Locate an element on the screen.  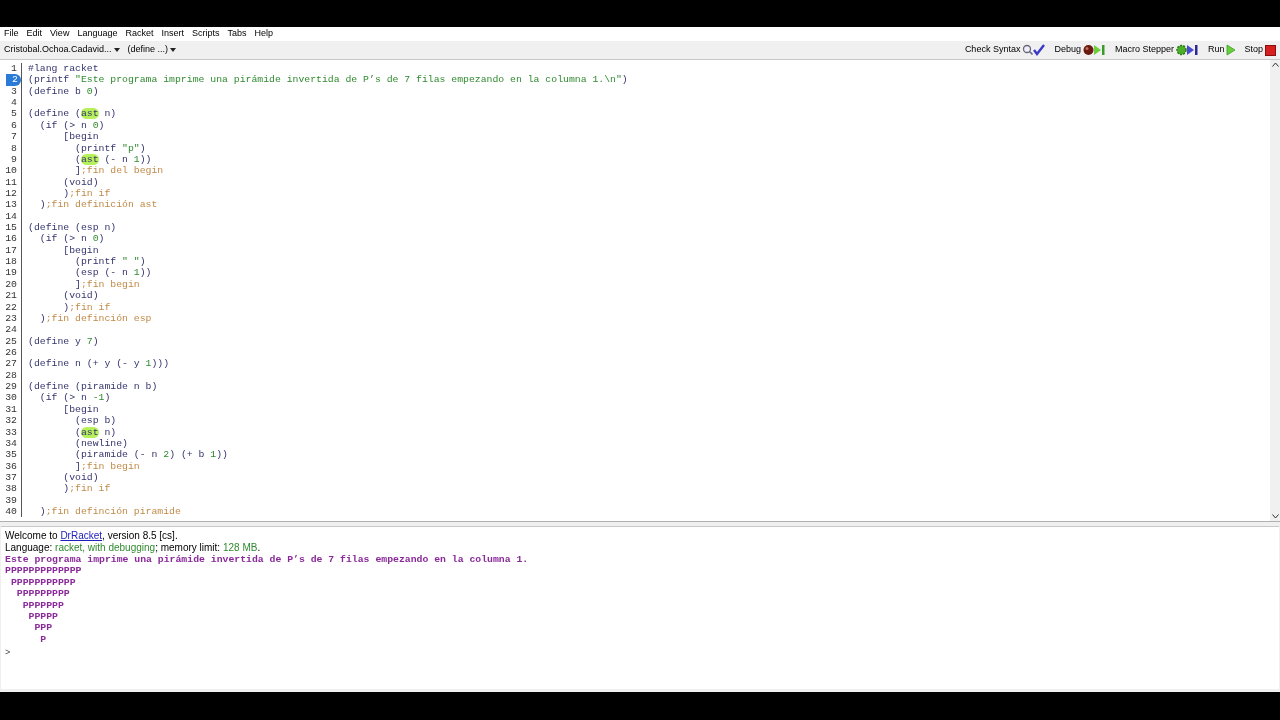
line-number: 16 is located at coordinates (11, 239).